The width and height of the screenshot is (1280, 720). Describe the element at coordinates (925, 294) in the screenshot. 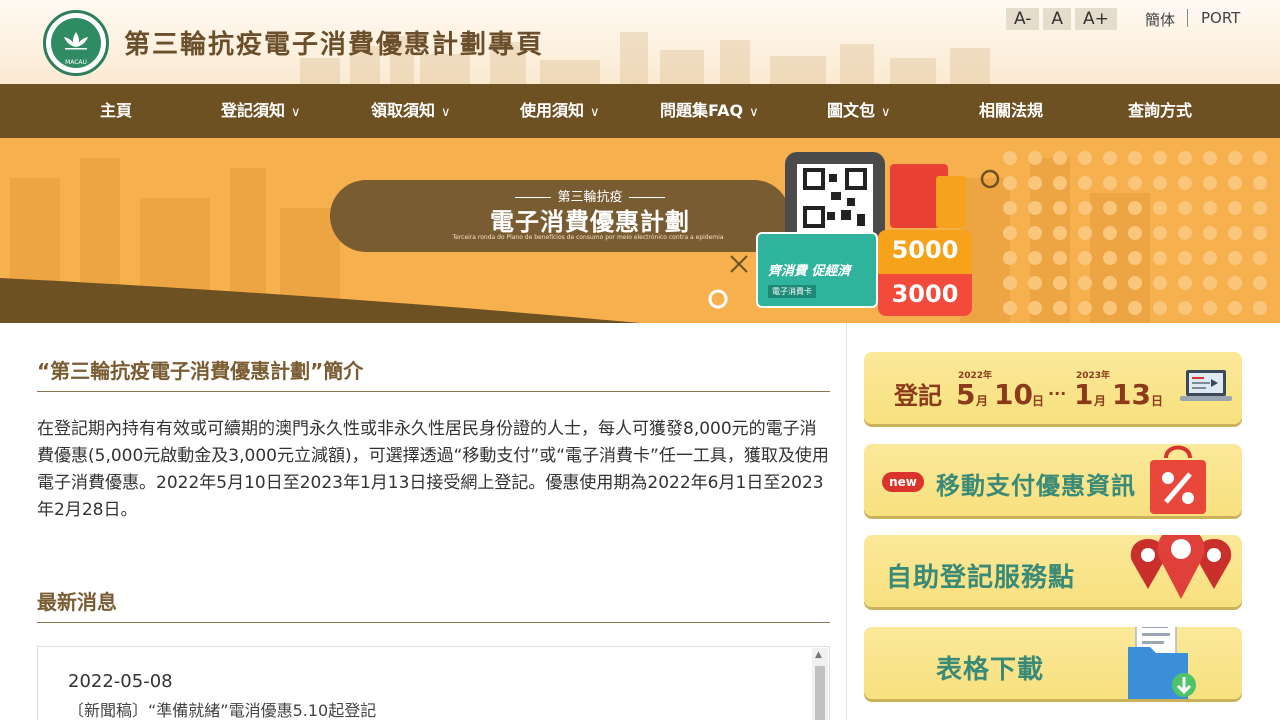

I see `coupon-bottom-value: 3000` at that location.